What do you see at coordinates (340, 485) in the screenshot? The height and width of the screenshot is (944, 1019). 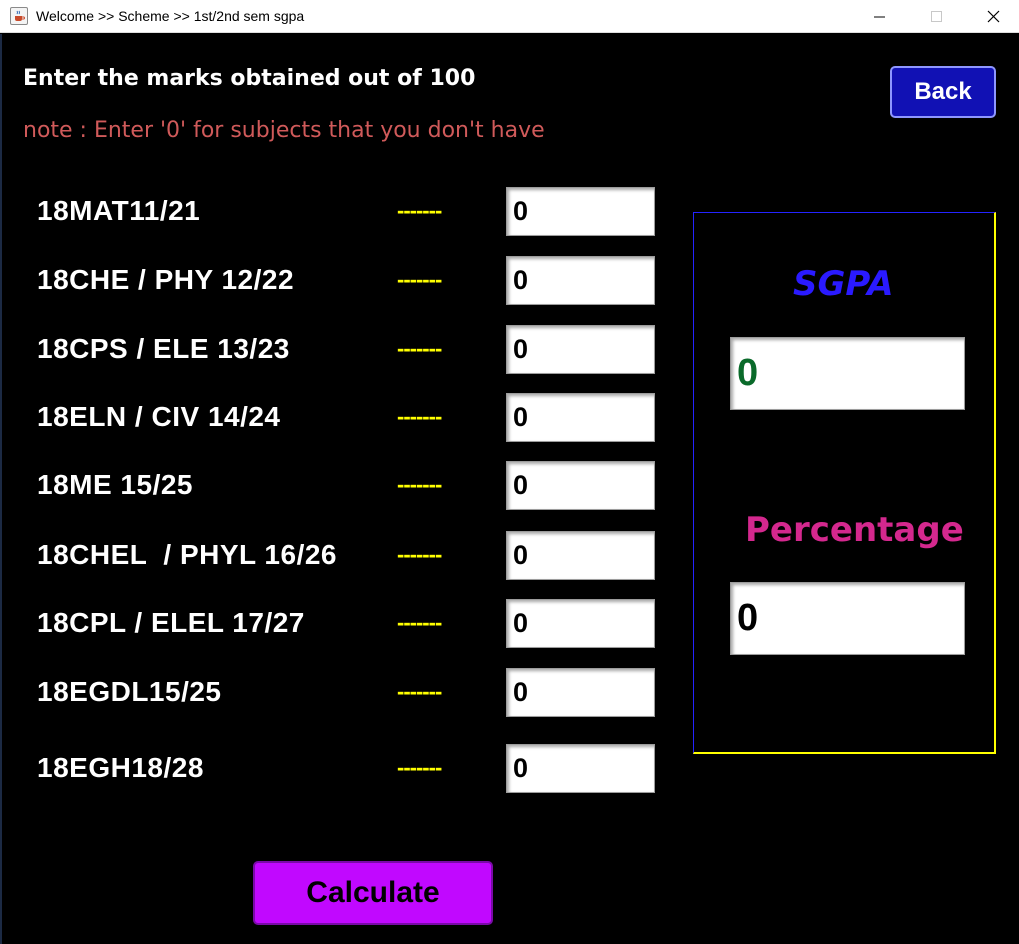 I see `subject-row: 18ME 15/25 -------` at bounding box center [340, 485].